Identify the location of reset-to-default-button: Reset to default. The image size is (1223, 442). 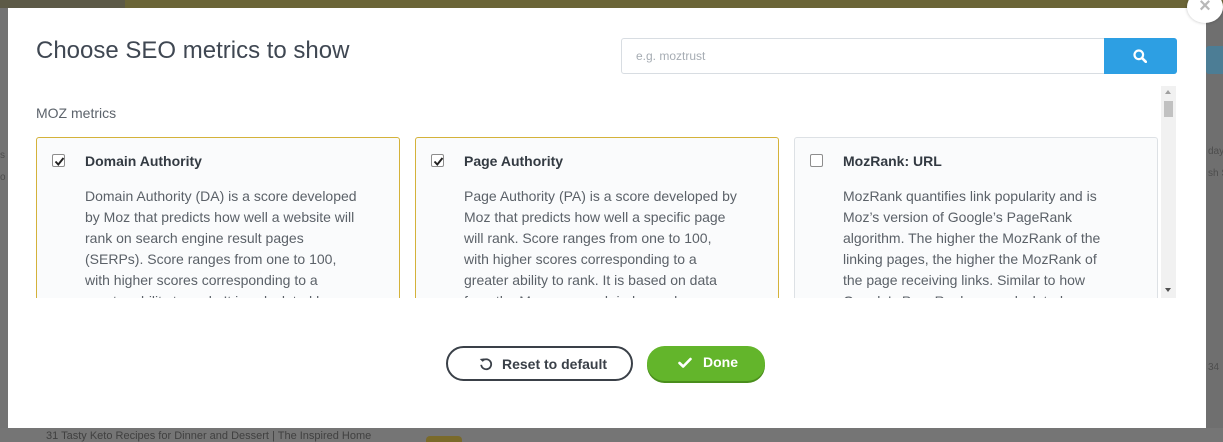
(539, 363).